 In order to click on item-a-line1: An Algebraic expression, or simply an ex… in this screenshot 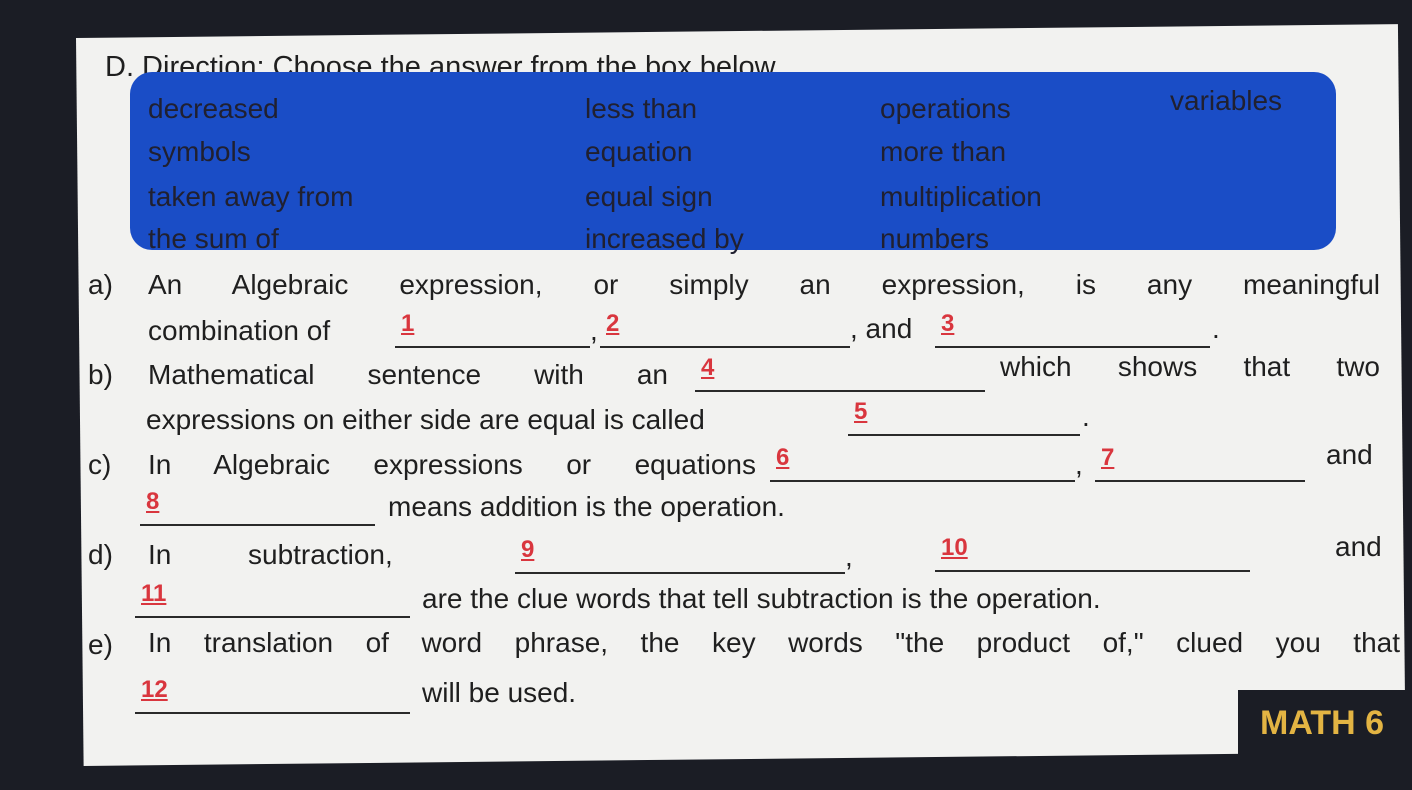, I will do `click(764, 284)`.